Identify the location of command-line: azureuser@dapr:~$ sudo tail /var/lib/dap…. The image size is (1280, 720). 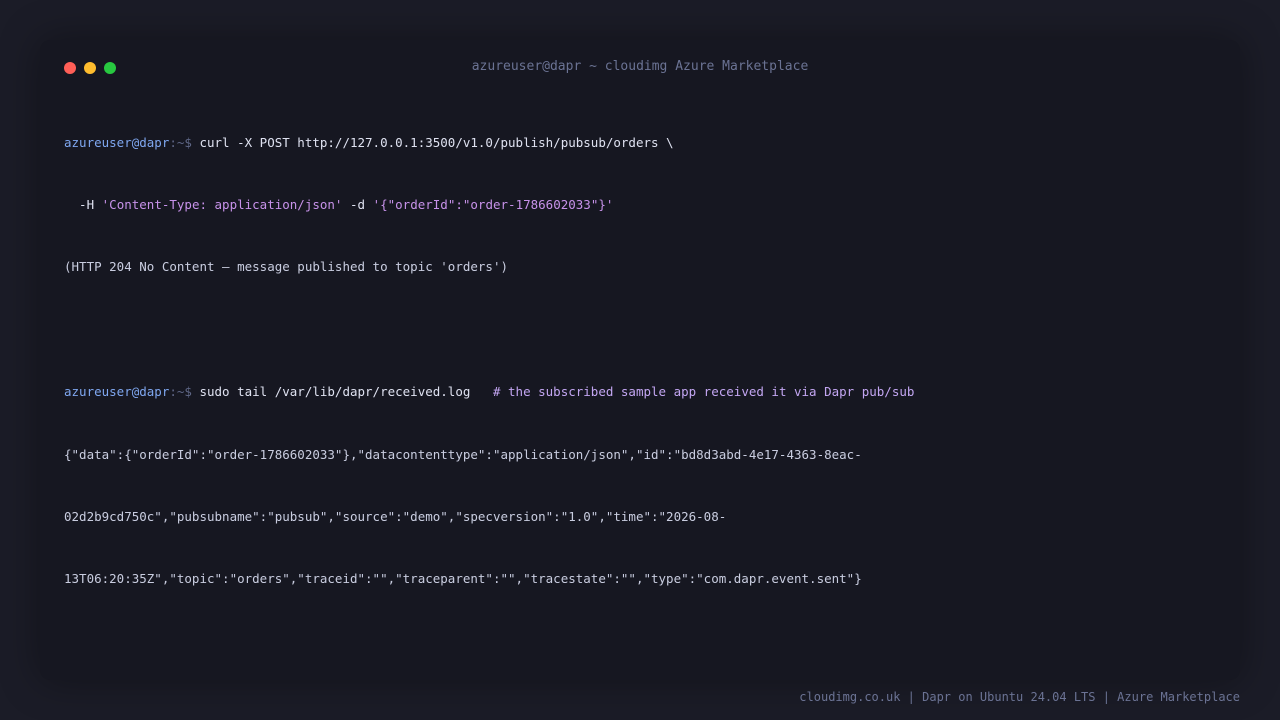
(640, 392).